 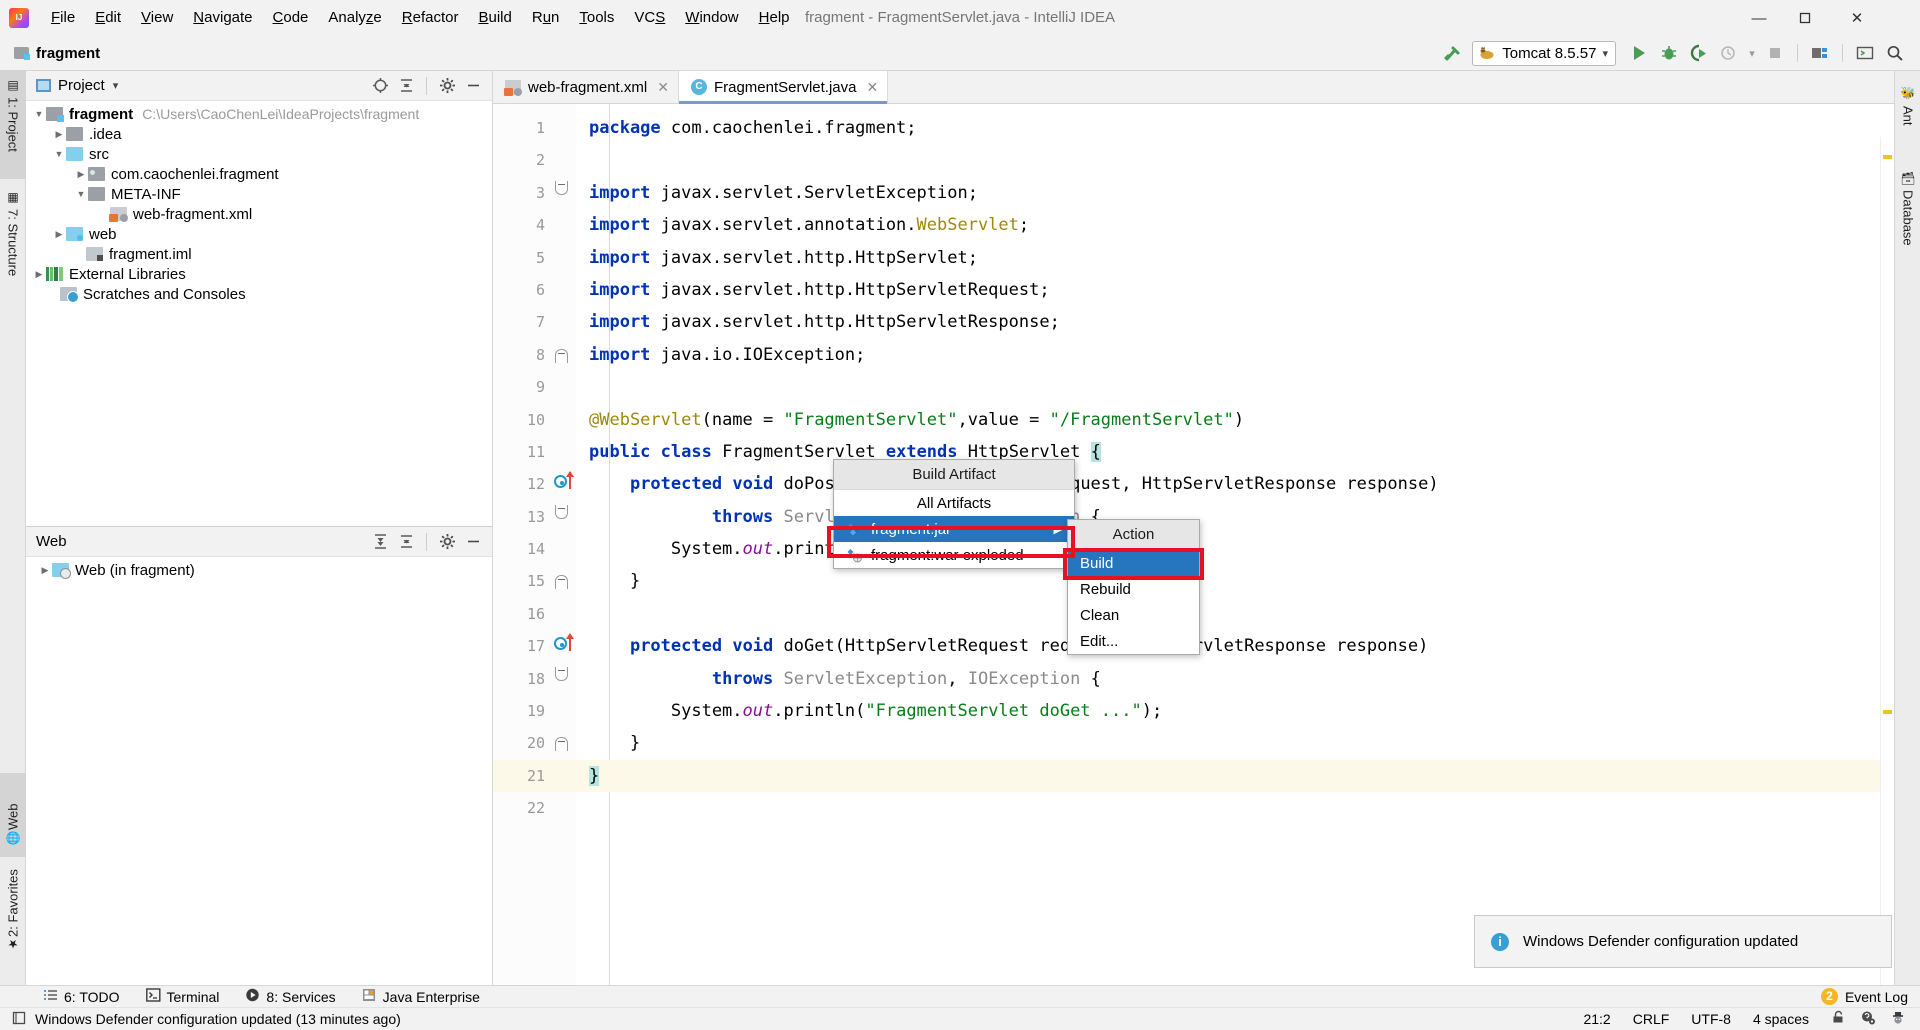 What do you see at coordinates (259, 254) in the screenshot?
I see `tree-item-fragment-iml: fragment.iml` at bounding box center [259, 254].